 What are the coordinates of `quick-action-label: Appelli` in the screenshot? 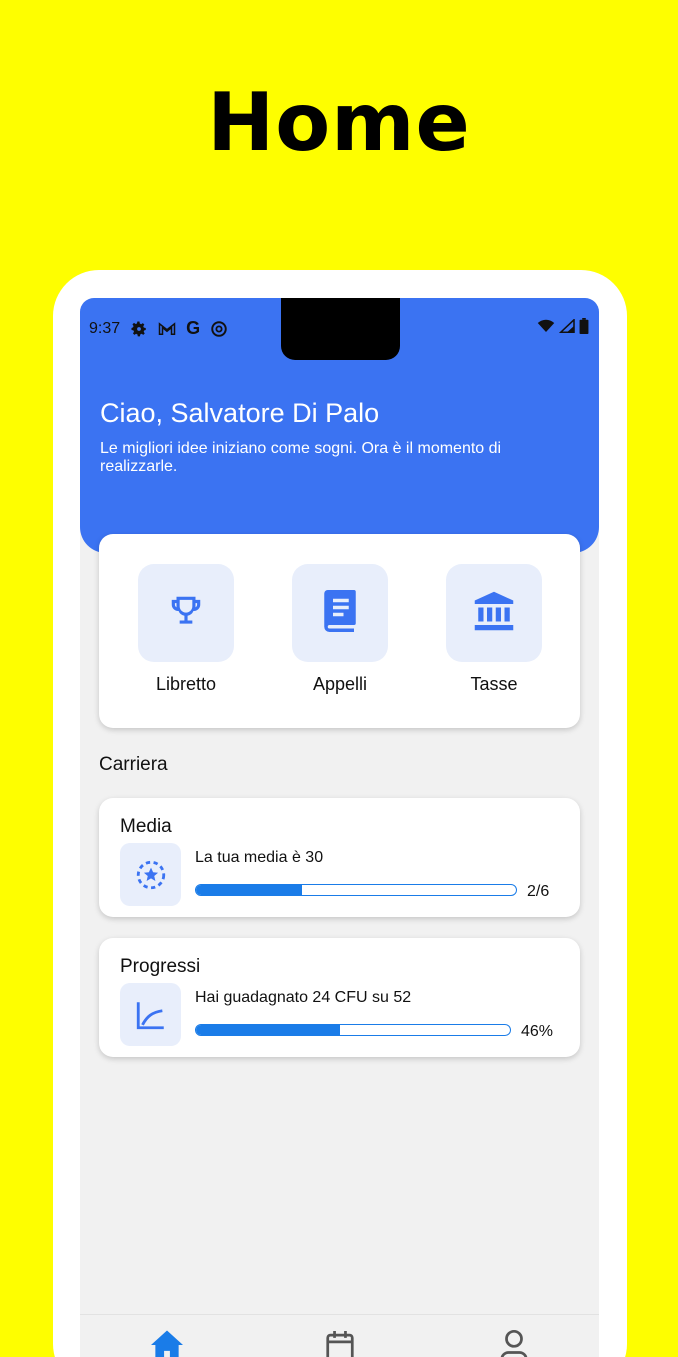 It's located at (340, 684).